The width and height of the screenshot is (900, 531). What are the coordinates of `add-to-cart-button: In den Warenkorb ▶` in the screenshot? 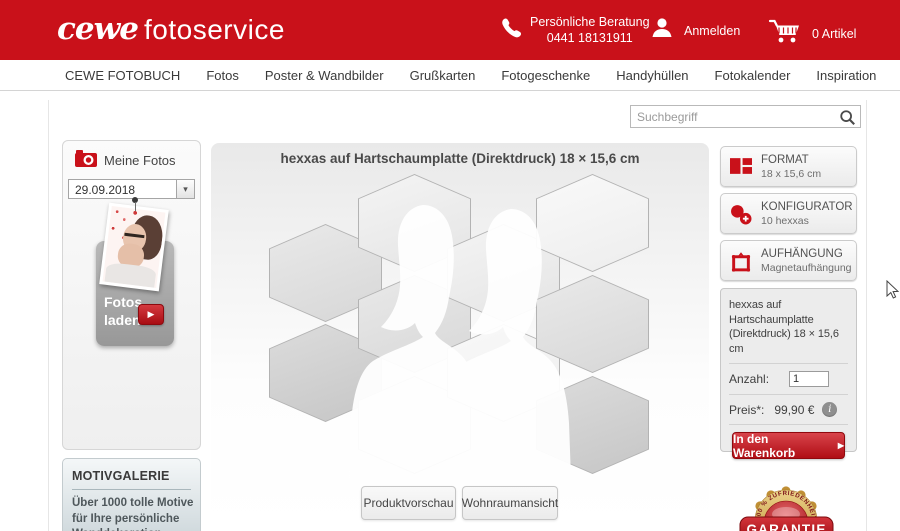 It's located at (788, 445).